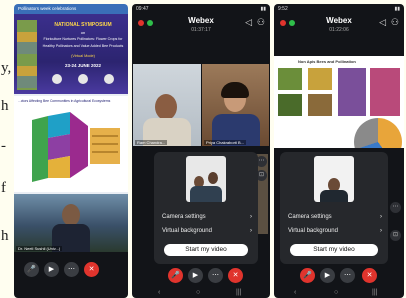 The width and height of the screenshot is (406, 298). I want to click on status-time: 09:47, so click(142, 9).